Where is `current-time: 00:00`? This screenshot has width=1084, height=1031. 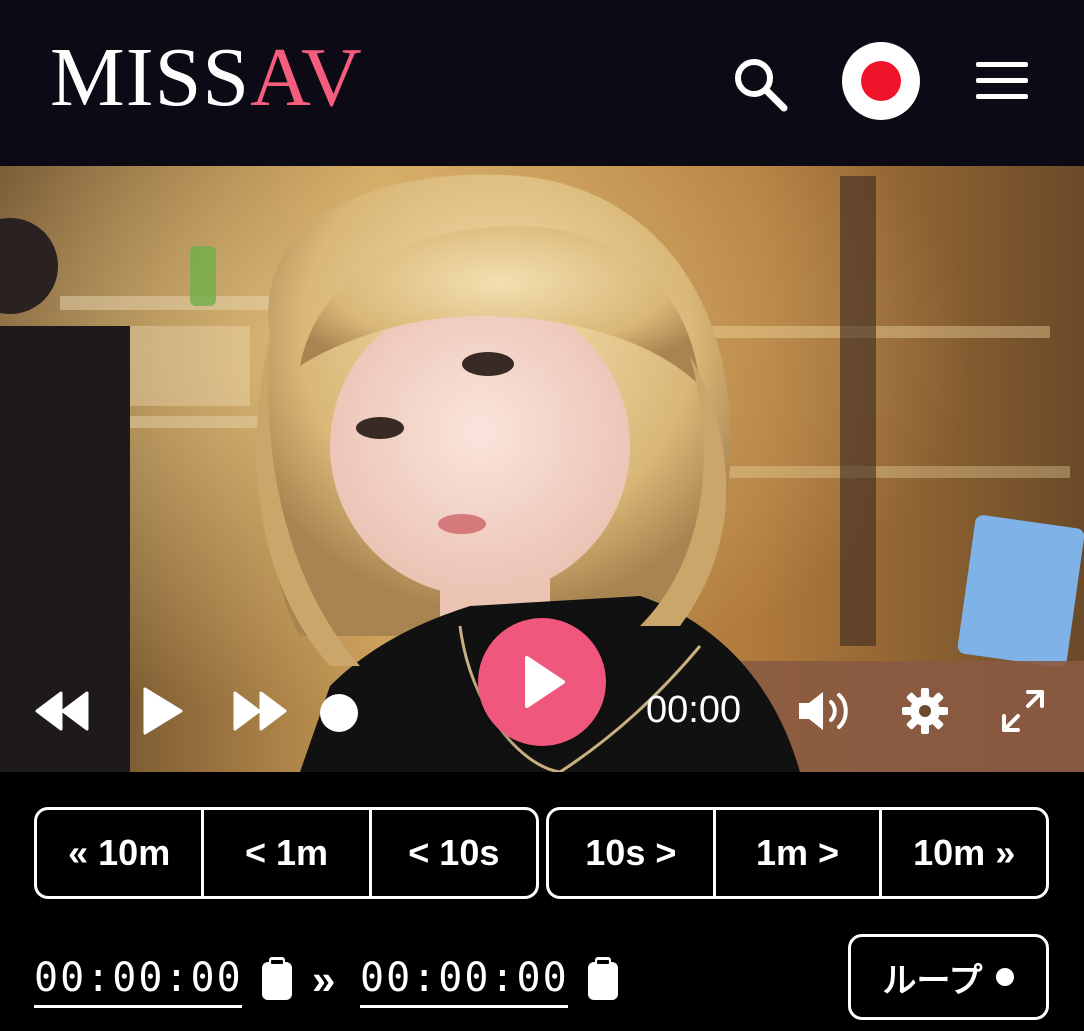
current-time: 00:00 is located at coordinates (694, 710).